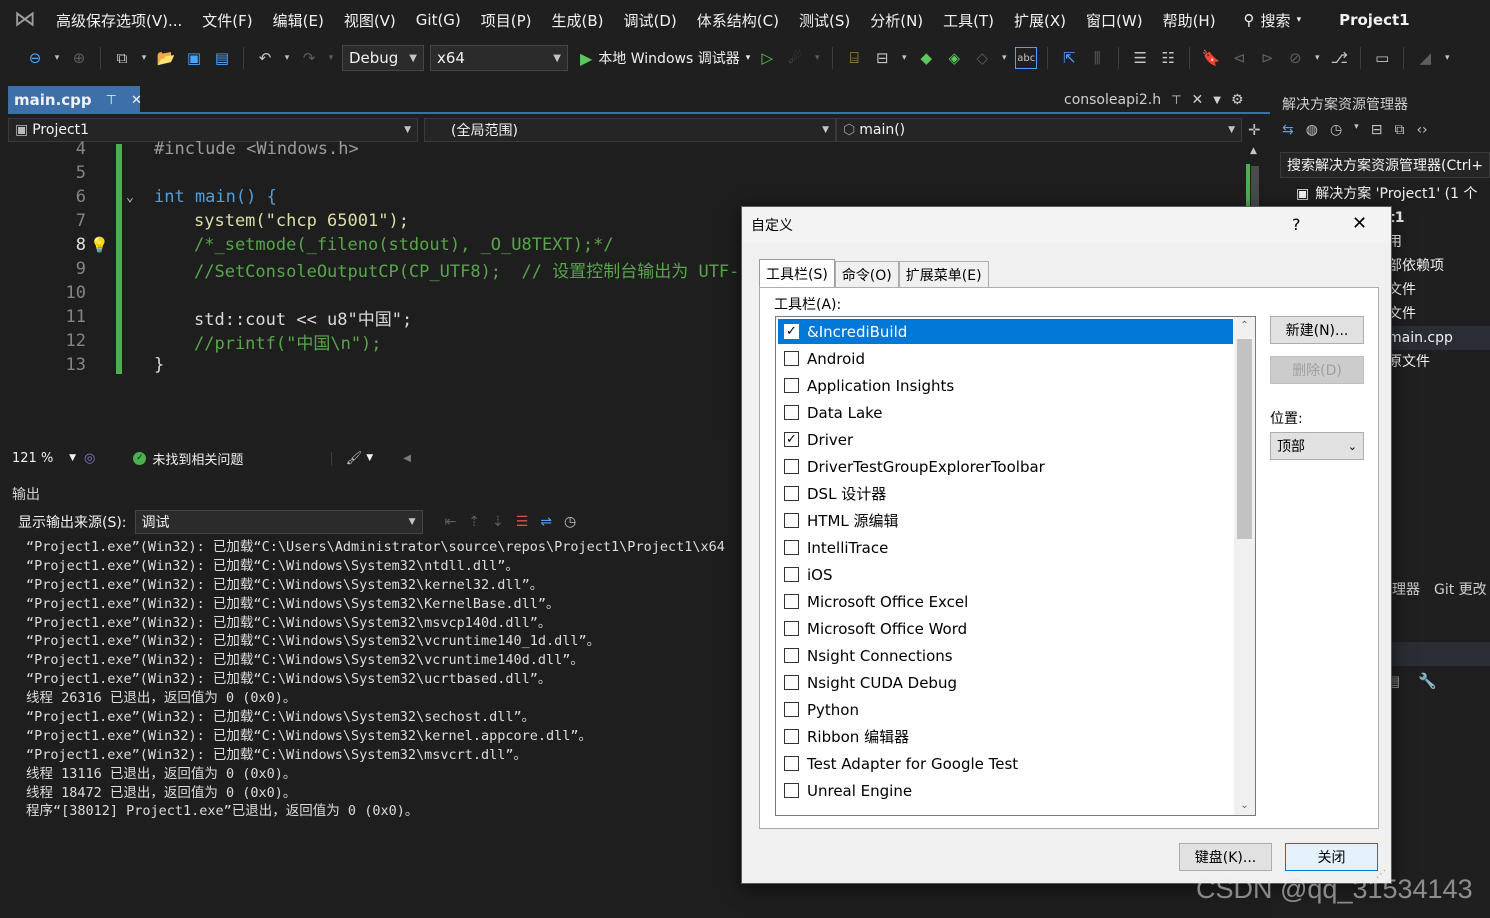  I want to click on find-message-icon: ⇤, so click(451, 522).